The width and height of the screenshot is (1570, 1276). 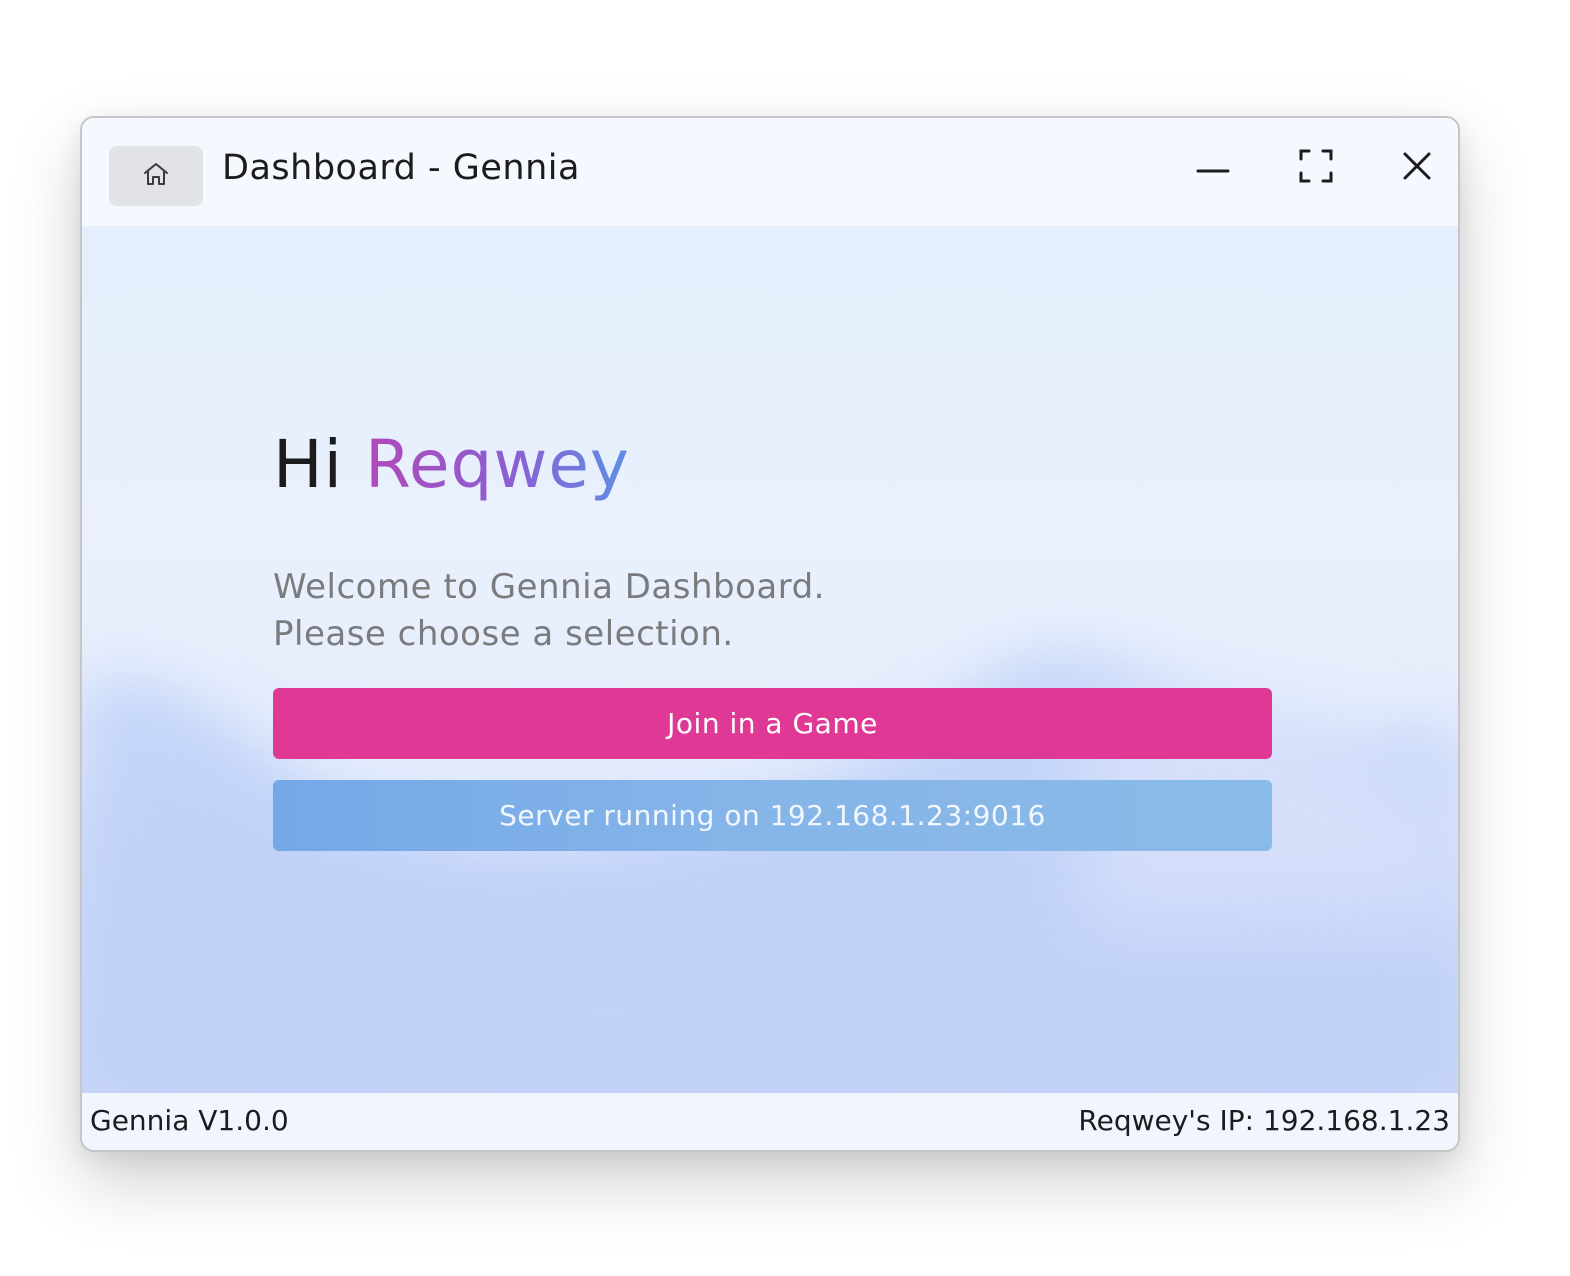 I want to click on maximize-icon, so click(x=1316, y=168).